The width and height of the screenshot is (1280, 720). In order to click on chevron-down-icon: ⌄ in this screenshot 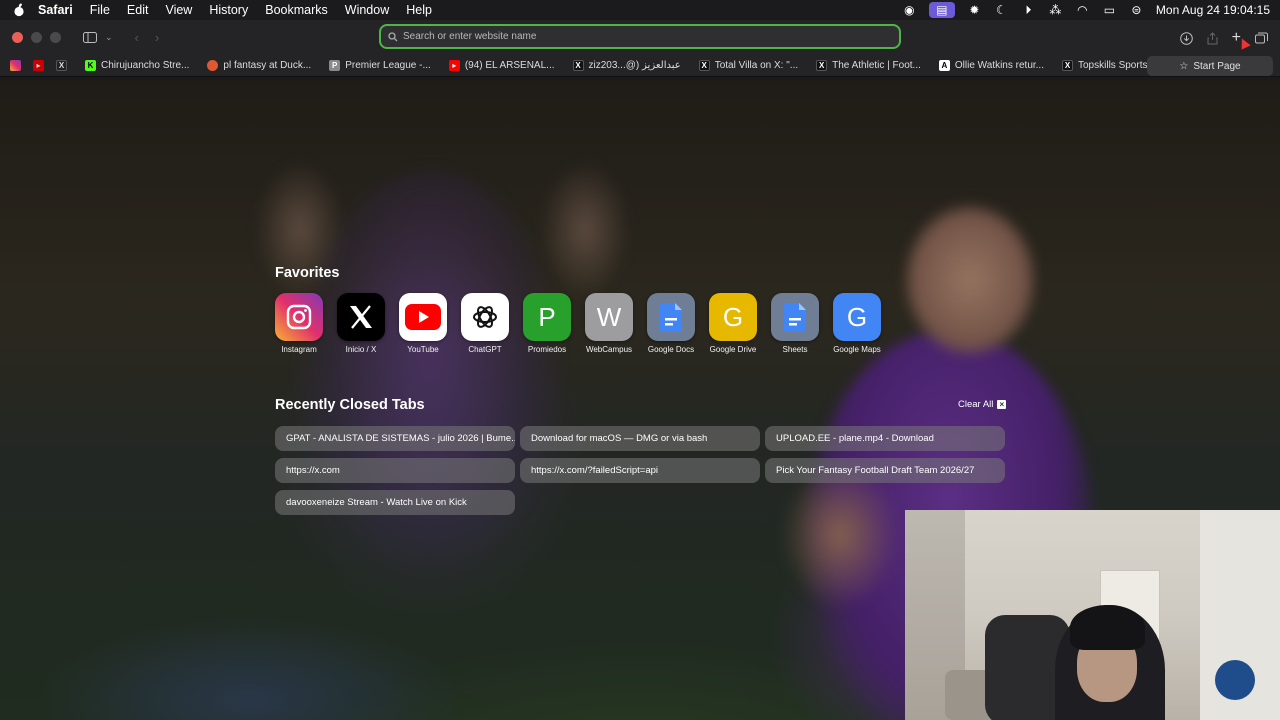, I will do `click(109, 38)`.